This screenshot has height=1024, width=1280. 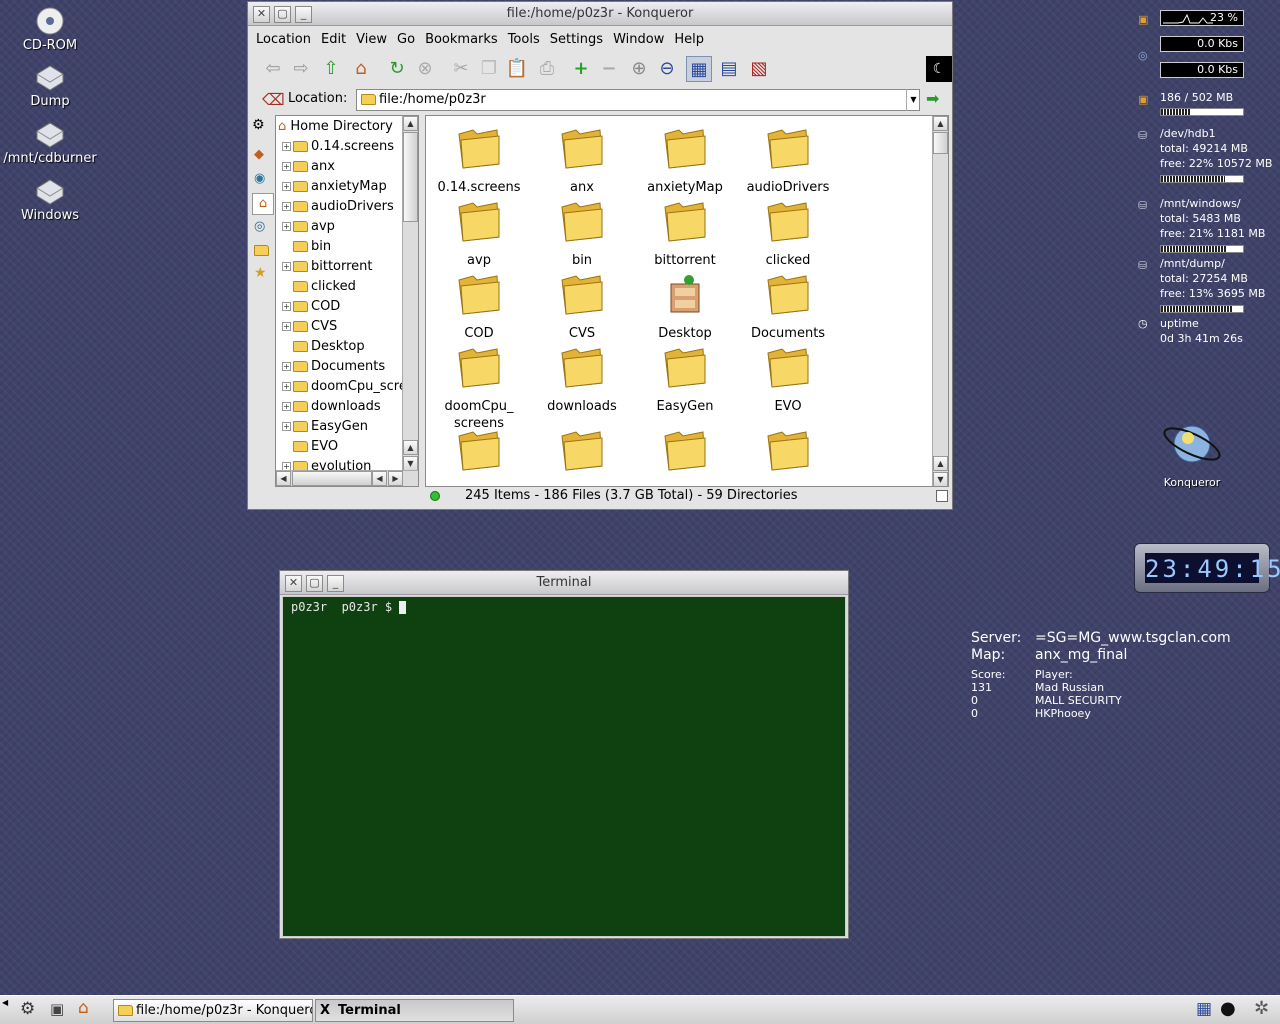 What do you see at coordinates (638, 100) in the screenshot?
I see `location-input: file:/home/p0z3r` at bounding box center [638, 100].